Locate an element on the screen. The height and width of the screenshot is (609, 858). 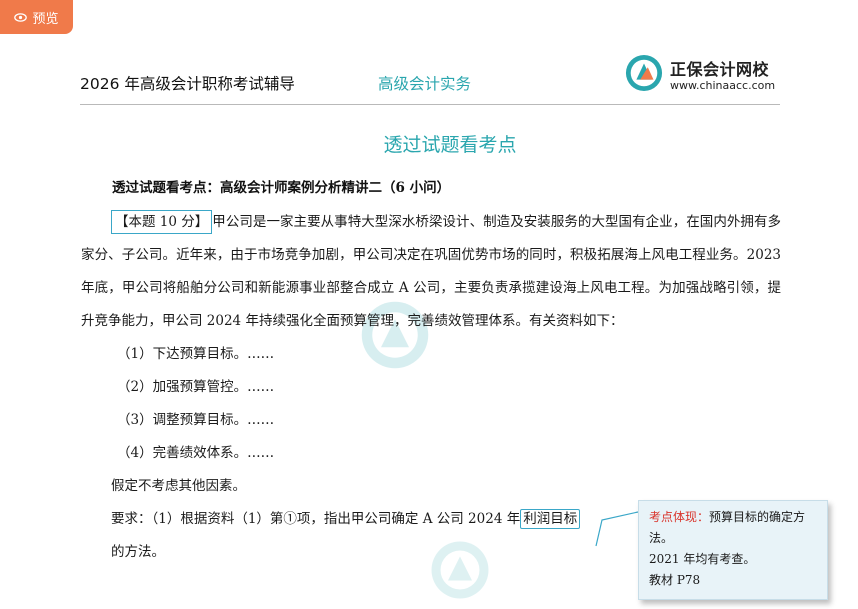
score-tag: 【本题 10 分】 is located at coordinates (162, 222).